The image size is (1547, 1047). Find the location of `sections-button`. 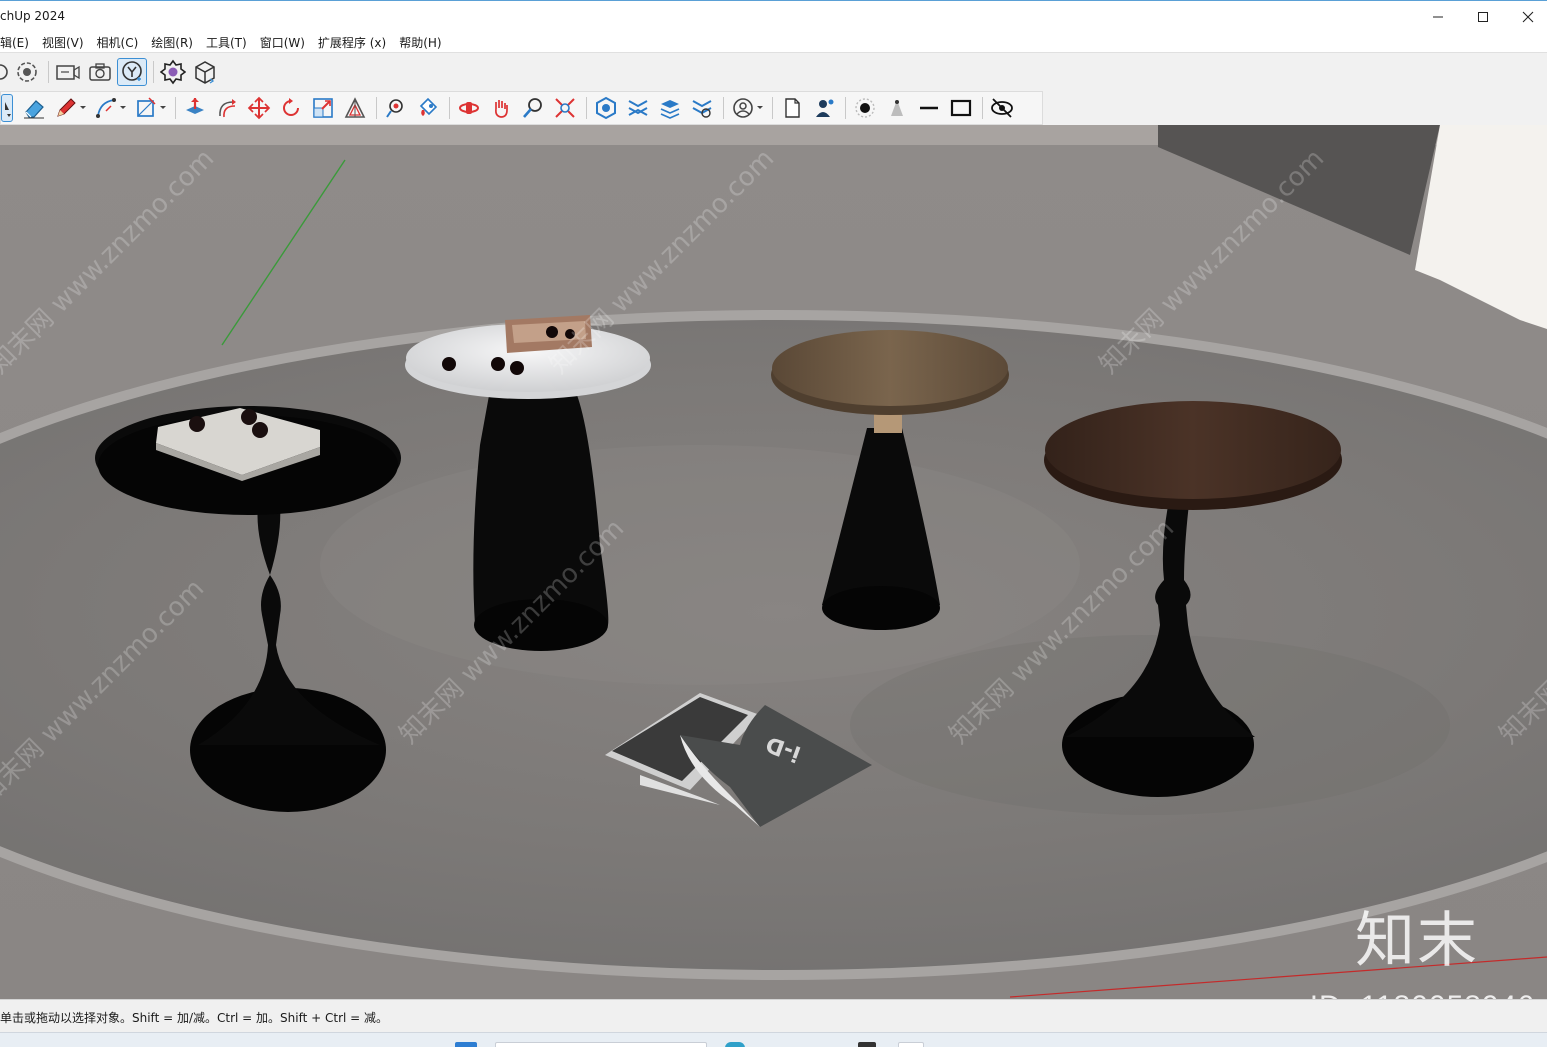

sections-button is located at coordinates (638, 108).